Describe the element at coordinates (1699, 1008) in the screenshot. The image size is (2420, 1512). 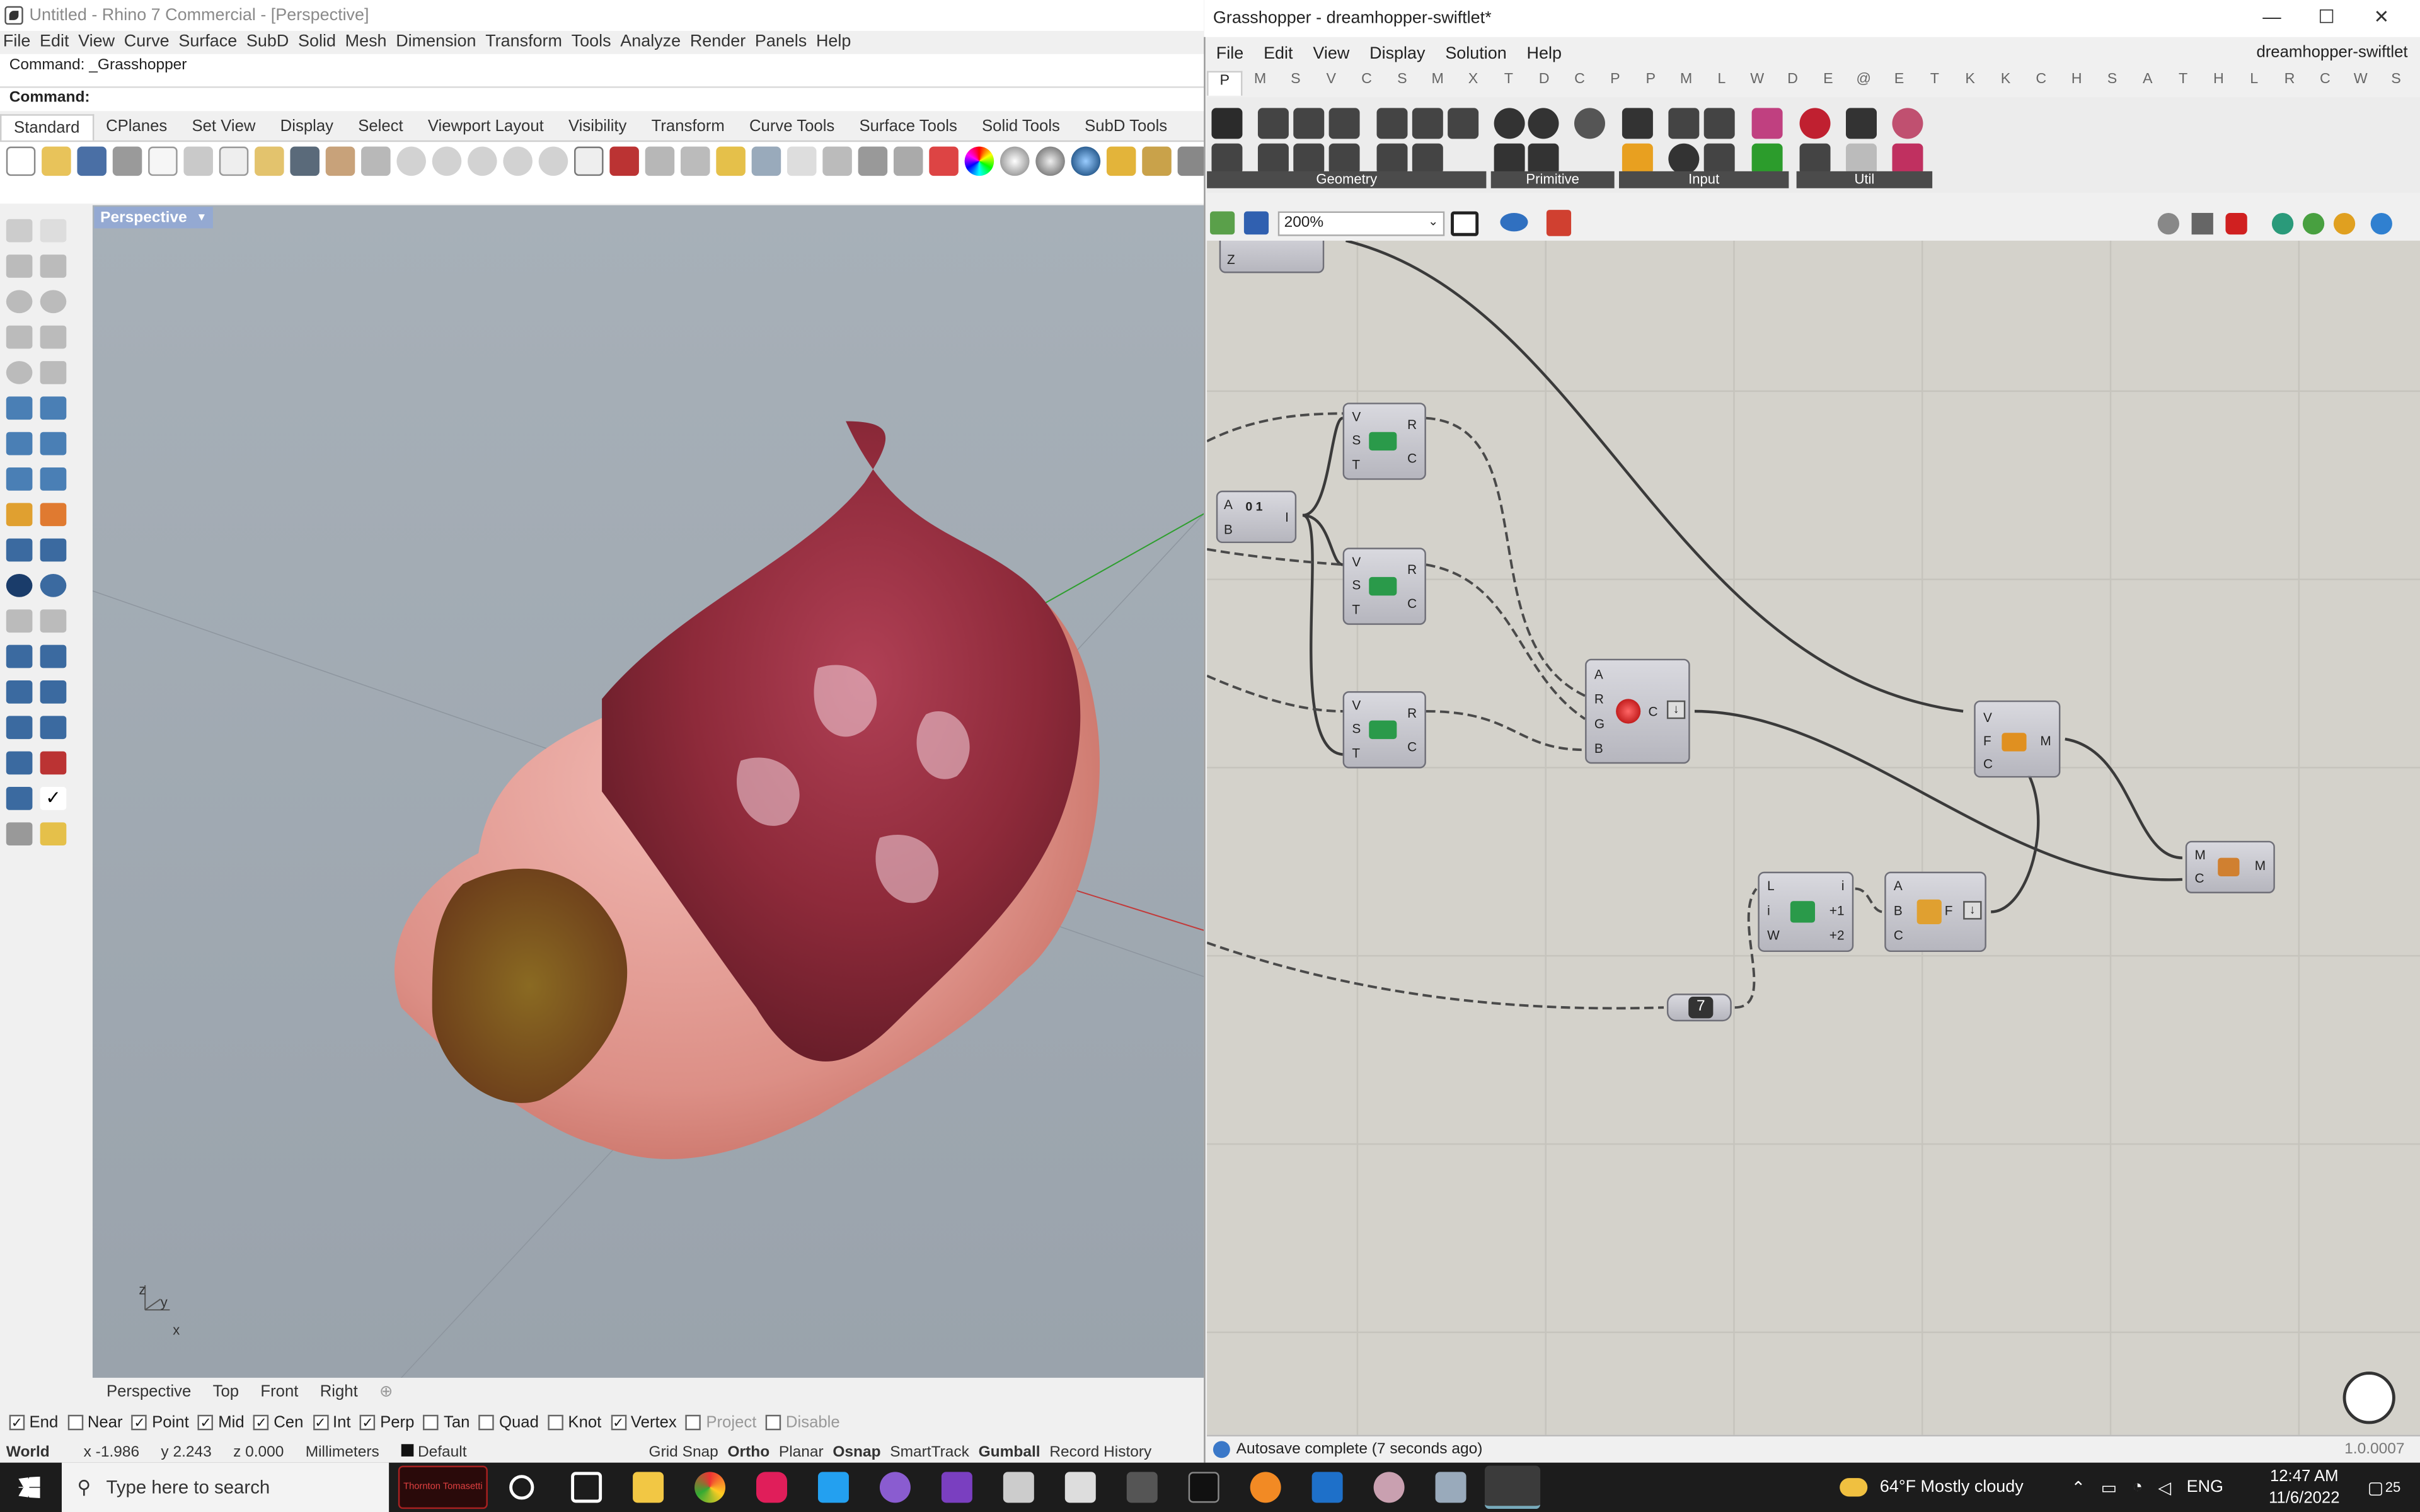
I see `integer-panel: 7` at that location.